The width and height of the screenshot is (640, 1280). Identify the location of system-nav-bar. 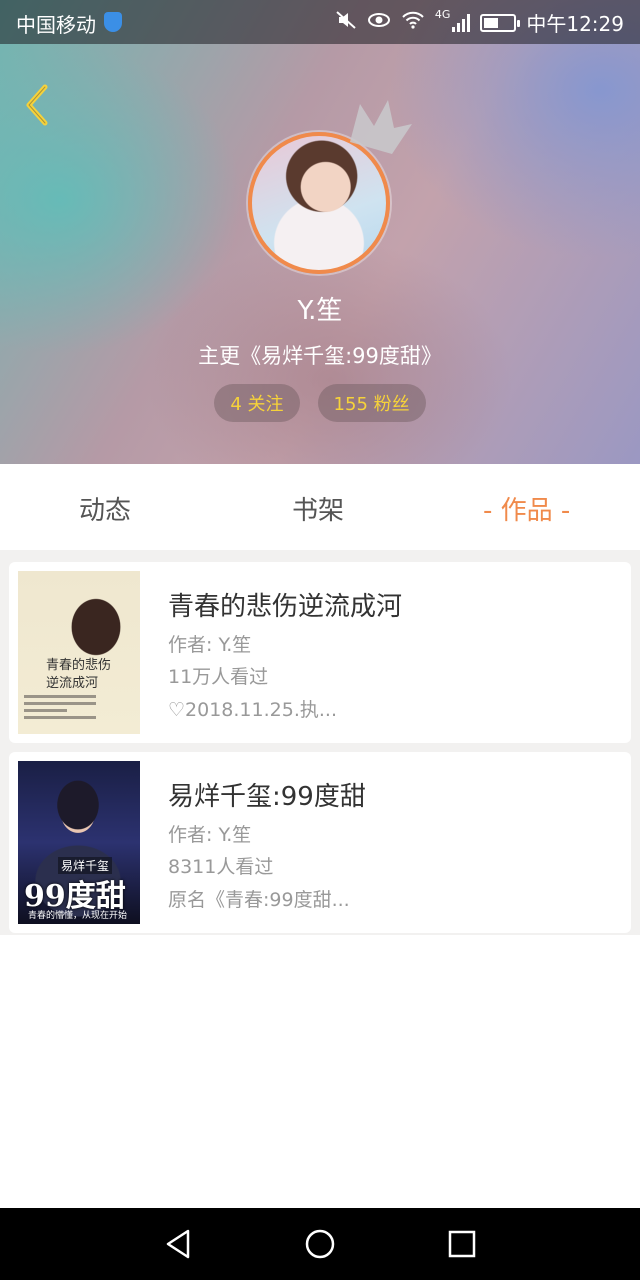
(320, 1244).